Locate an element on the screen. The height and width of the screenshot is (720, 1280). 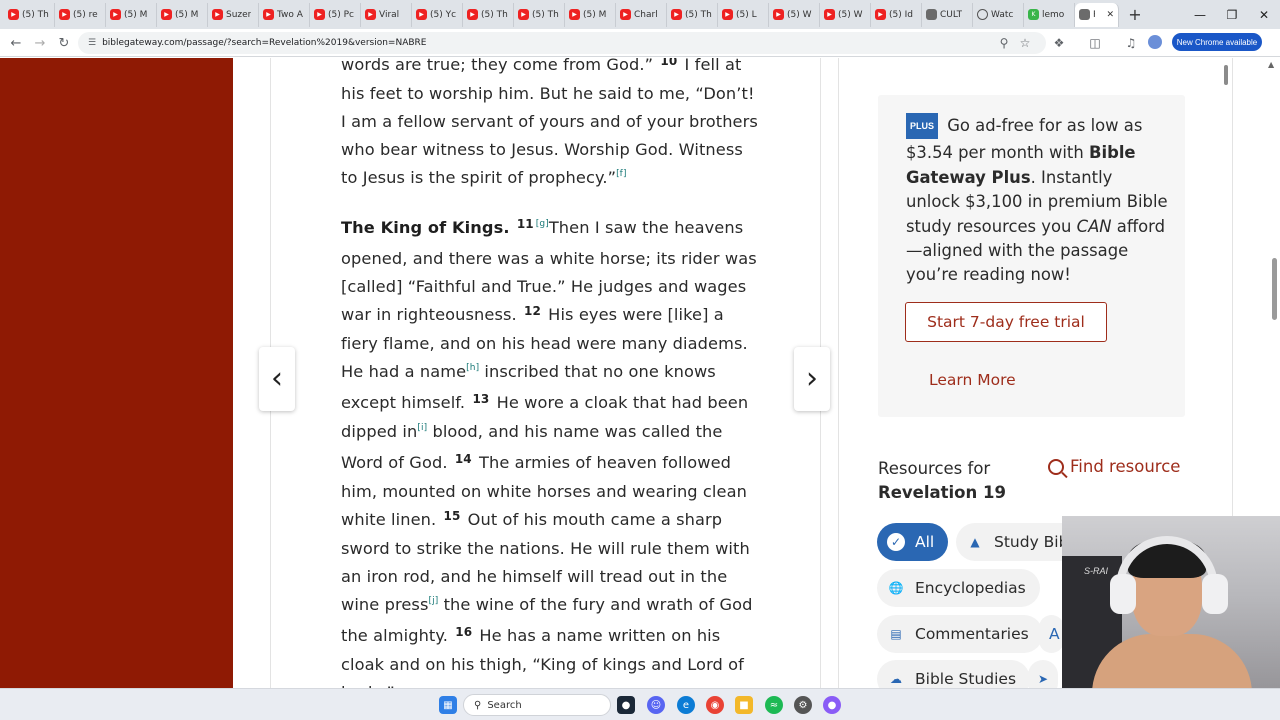
new-tab-button: + is located at coordinates (1135, 14).